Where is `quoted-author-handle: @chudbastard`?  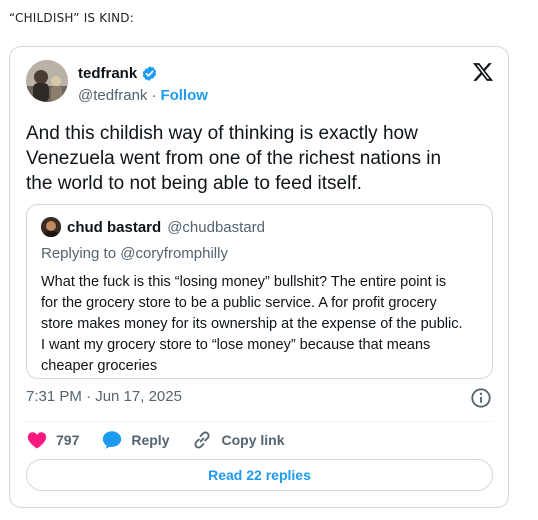 quoted-author-handle: @chudbastard is located at coordinates (216, 227).